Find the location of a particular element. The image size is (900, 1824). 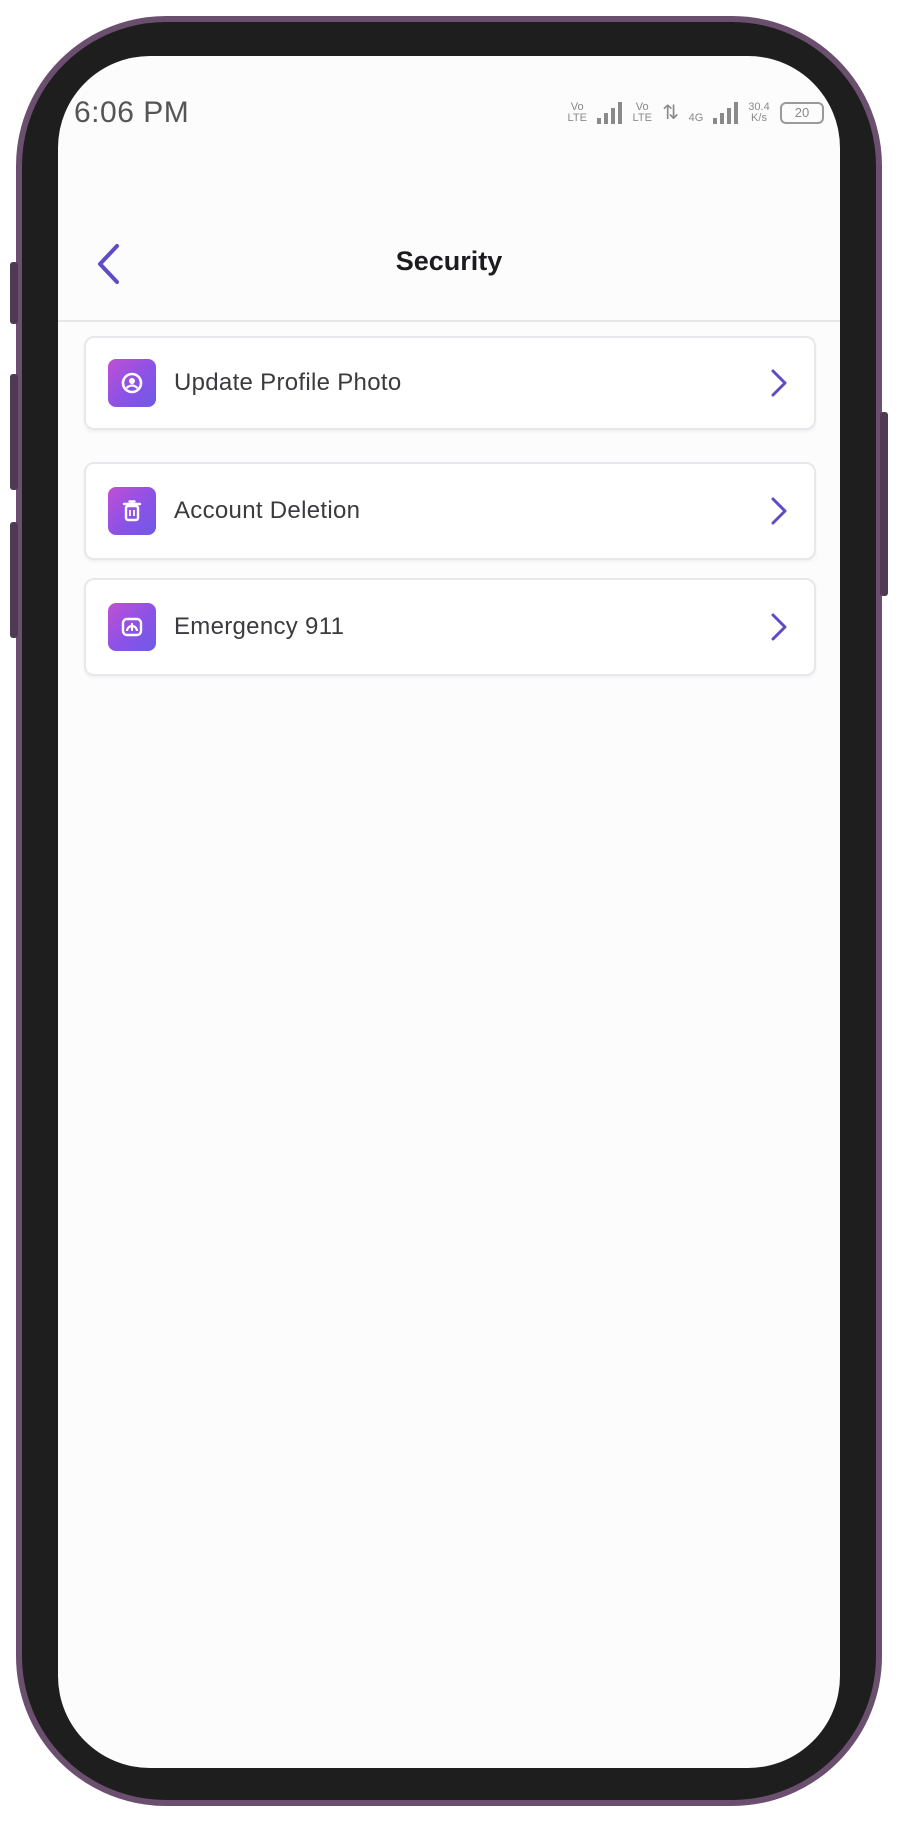

signal-1-icon is located at coordinates (610, 112).